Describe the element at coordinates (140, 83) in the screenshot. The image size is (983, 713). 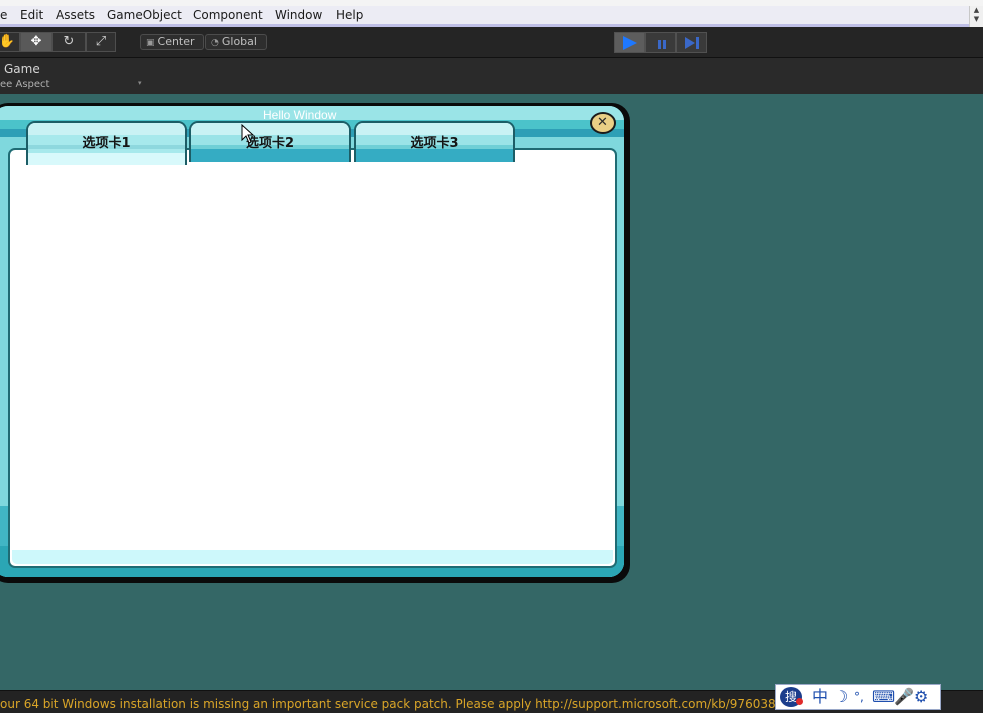
I see `chevron-down-icon: ▾` at that location.